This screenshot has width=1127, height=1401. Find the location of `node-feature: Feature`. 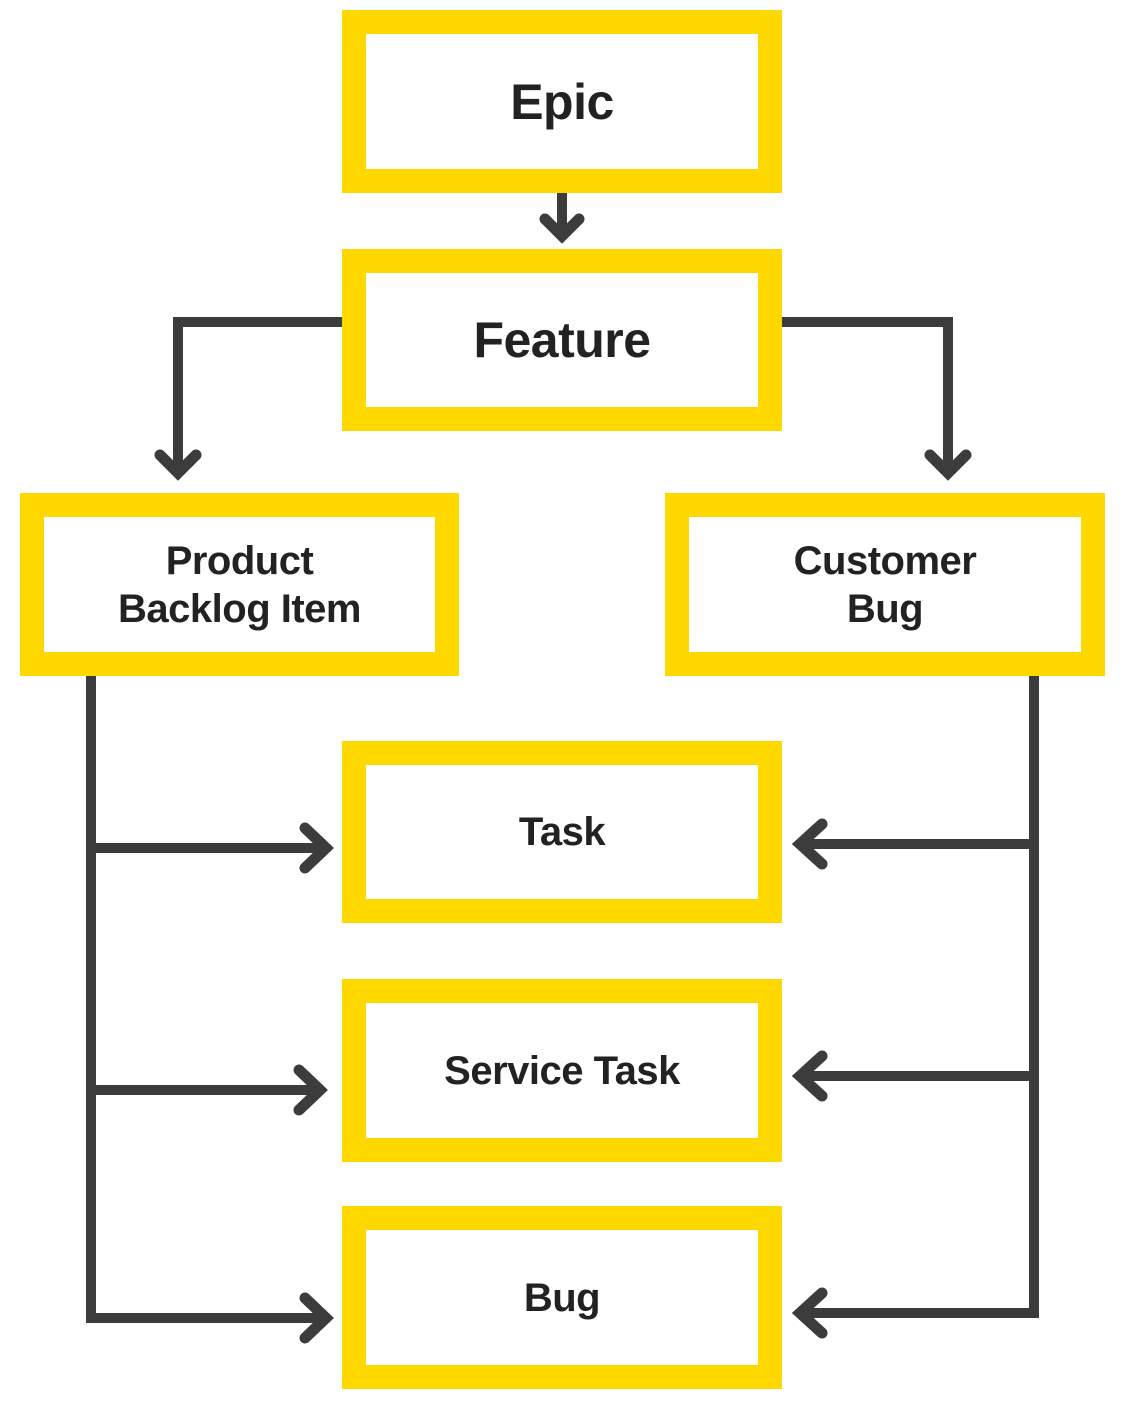

node-feature: Feature is located at coordinates (562, 340).